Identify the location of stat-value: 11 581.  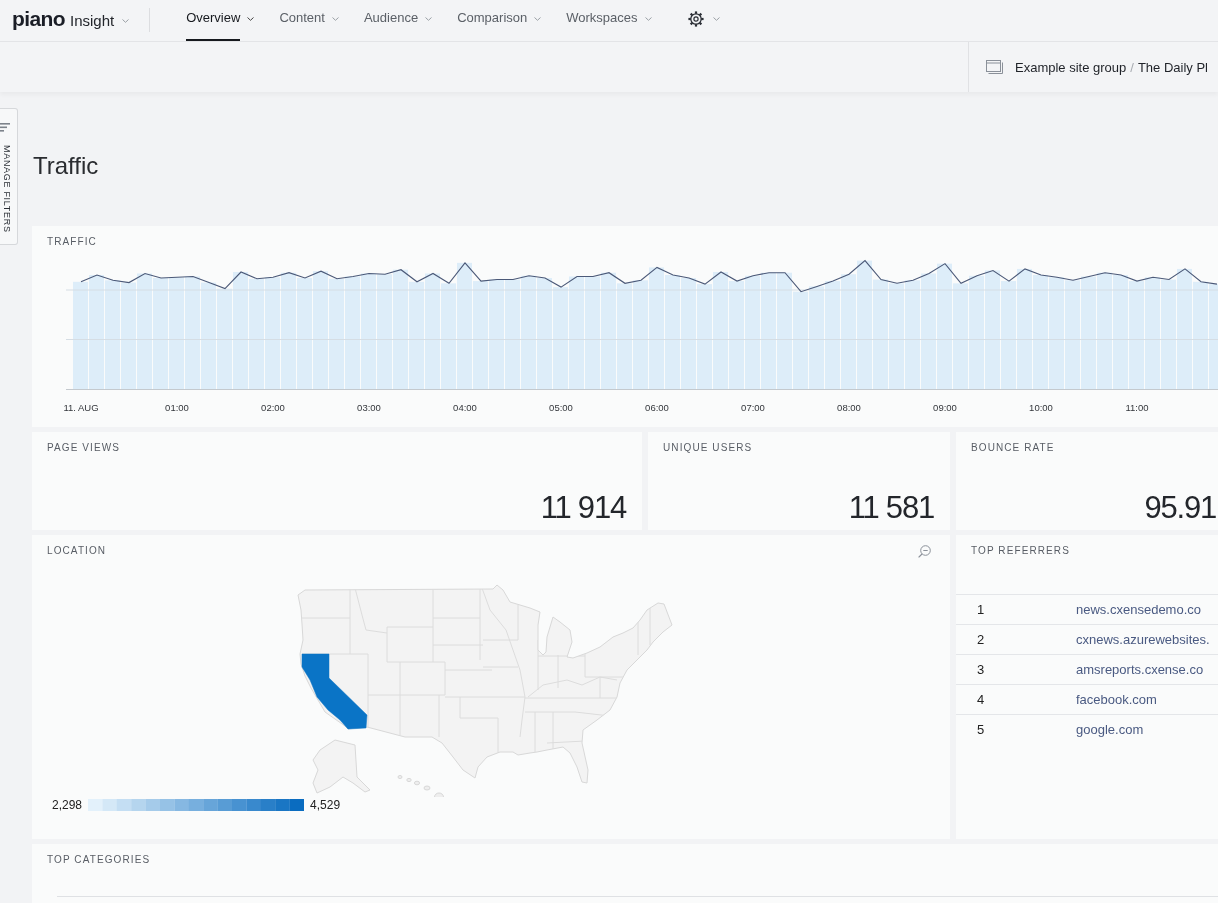
(891, 508).